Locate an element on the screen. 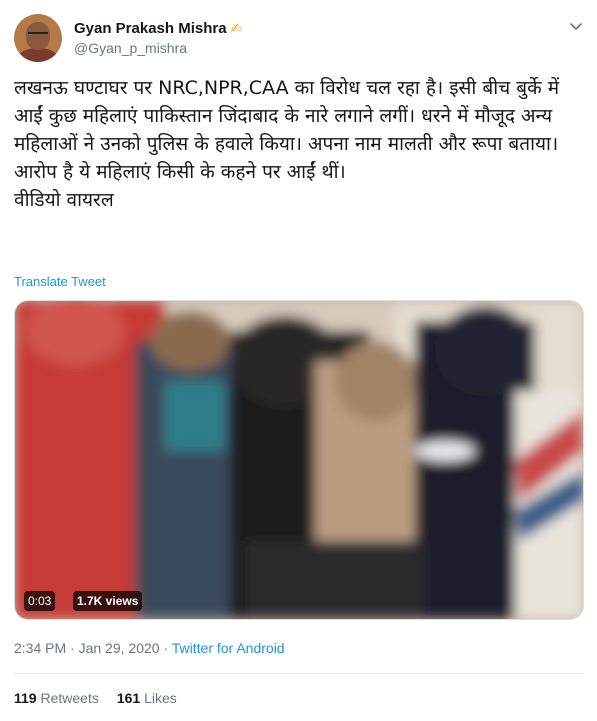  author-info: Gyan Prakash Mishra ✍ @Gyan_p_mishra is located at coordinates (158, 37).